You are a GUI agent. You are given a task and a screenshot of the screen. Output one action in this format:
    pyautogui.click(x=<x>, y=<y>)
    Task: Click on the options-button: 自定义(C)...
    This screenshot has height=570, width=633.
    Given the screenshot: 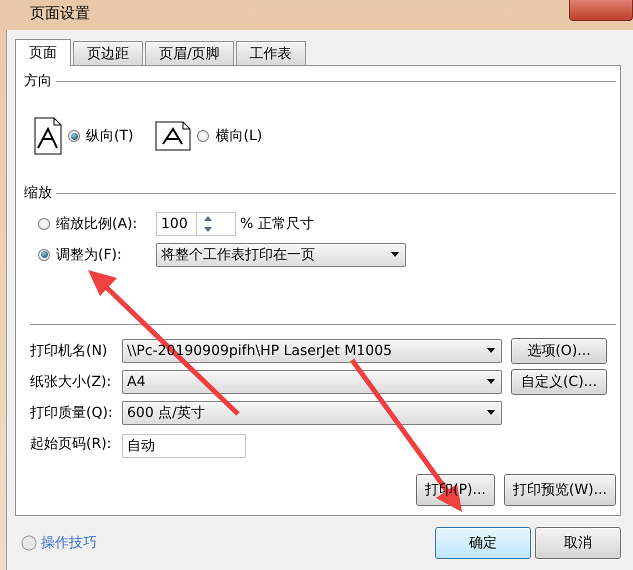 What is the action you would take?
    pyautogui.click(x=559, y=381)
    